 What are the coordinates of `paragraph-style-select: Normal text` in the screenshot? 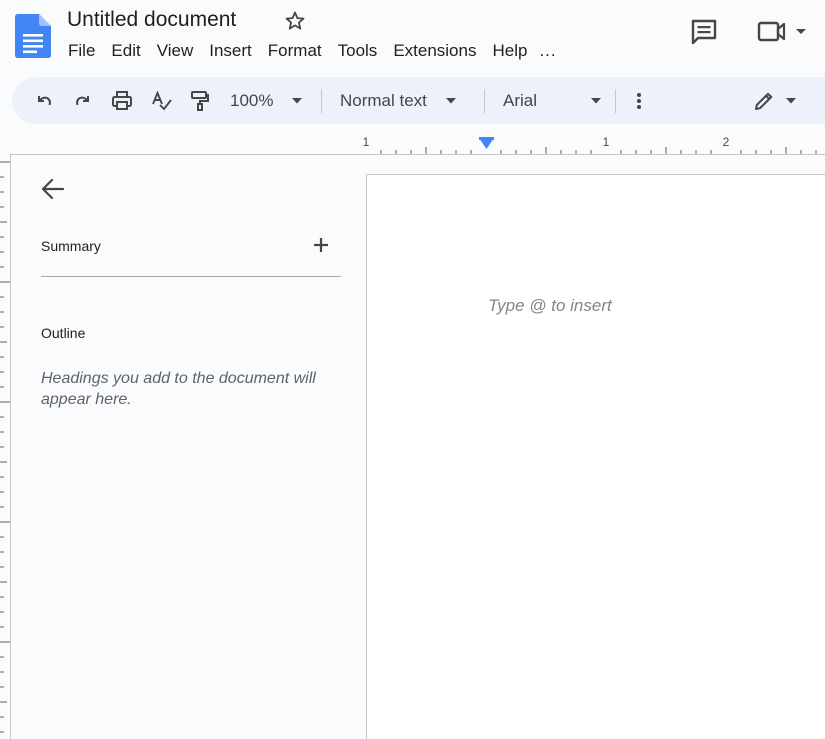 It's located at (398, 100).